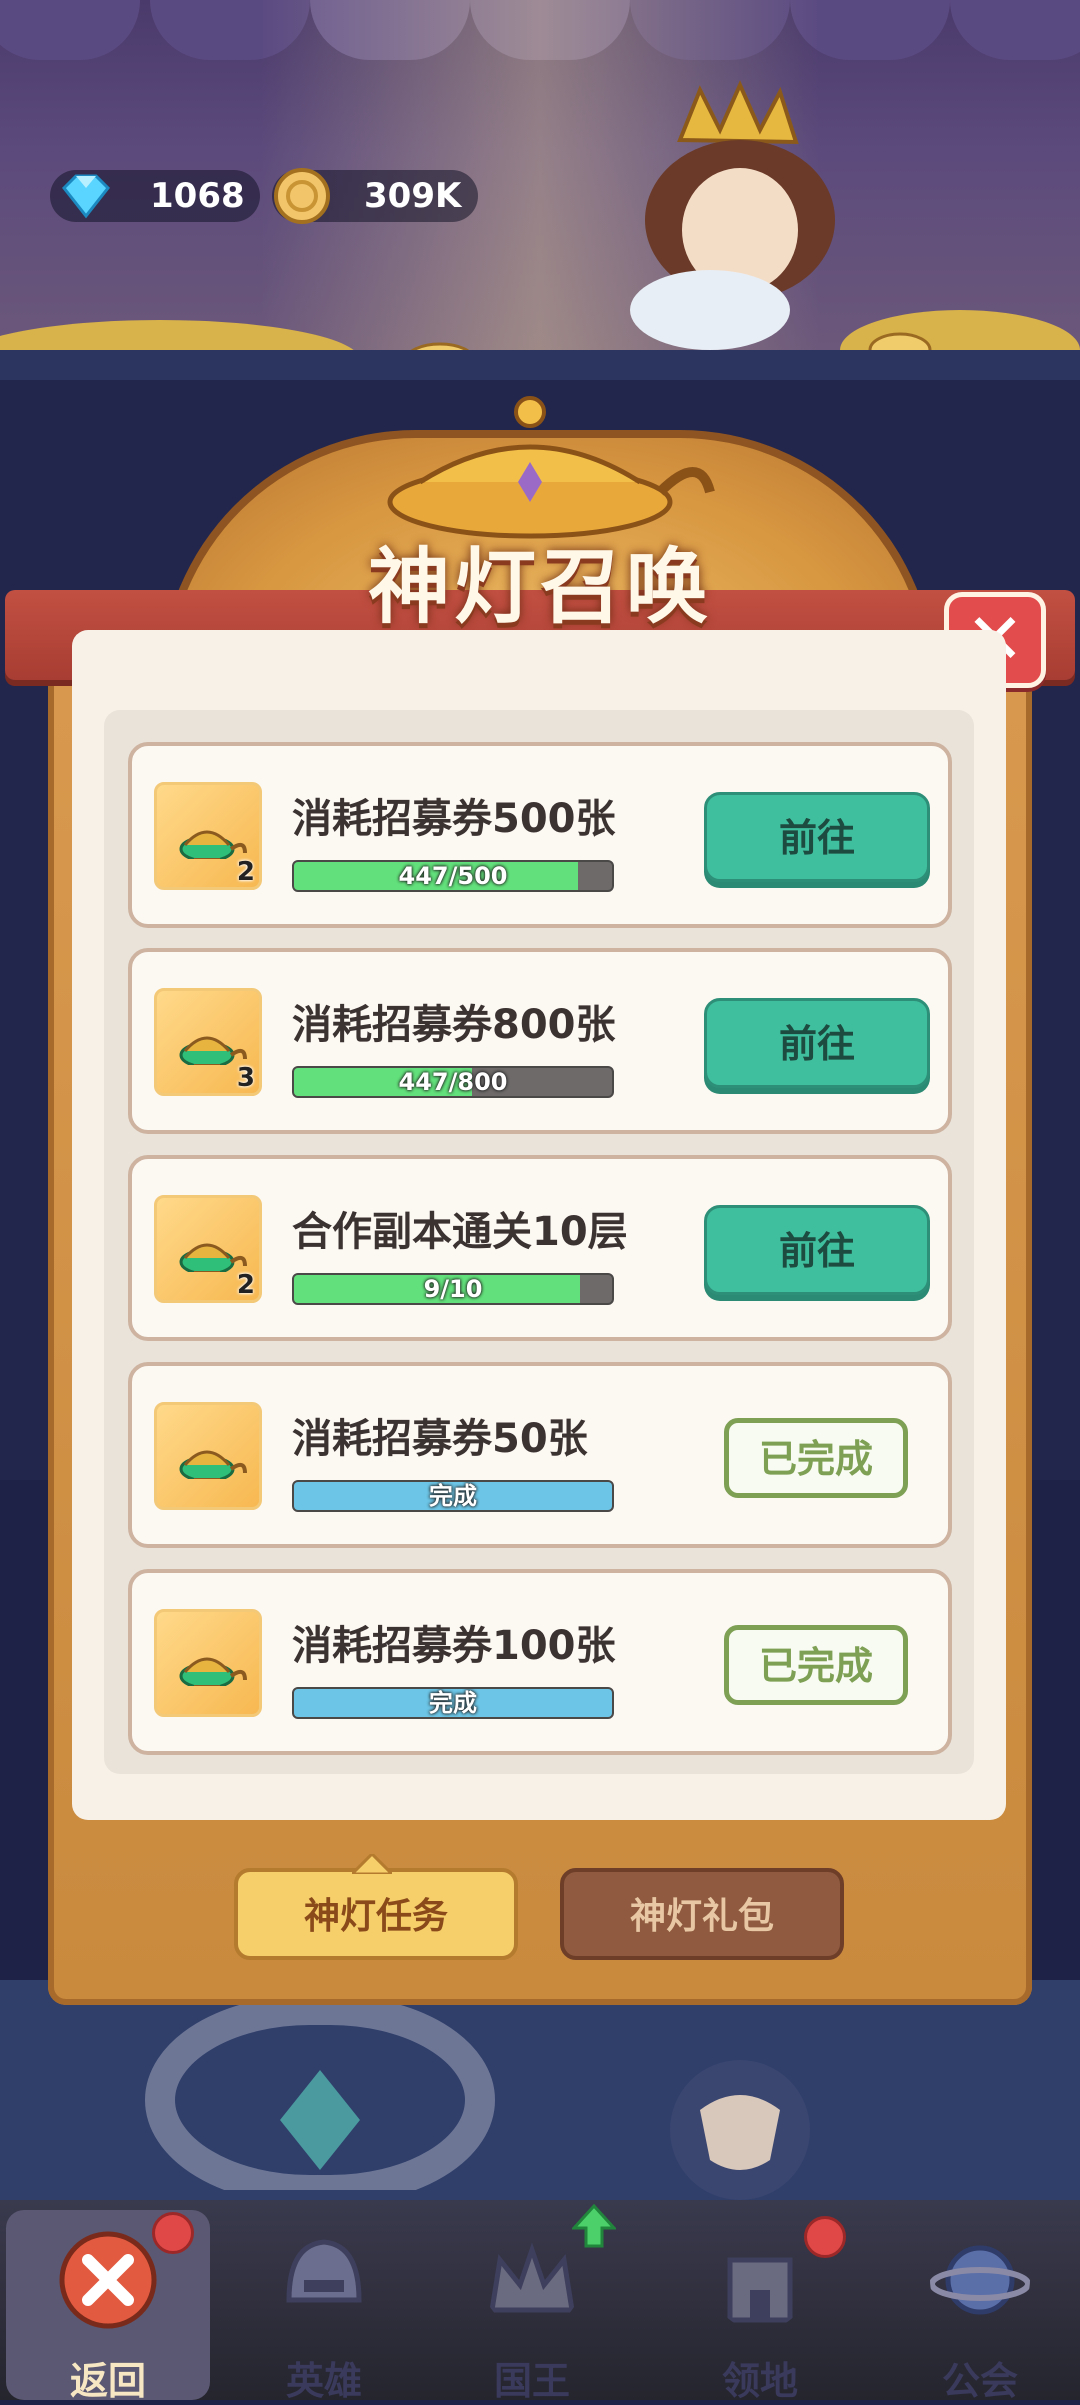  I want to click on progress-text: 9/10, so click(453, 1289).